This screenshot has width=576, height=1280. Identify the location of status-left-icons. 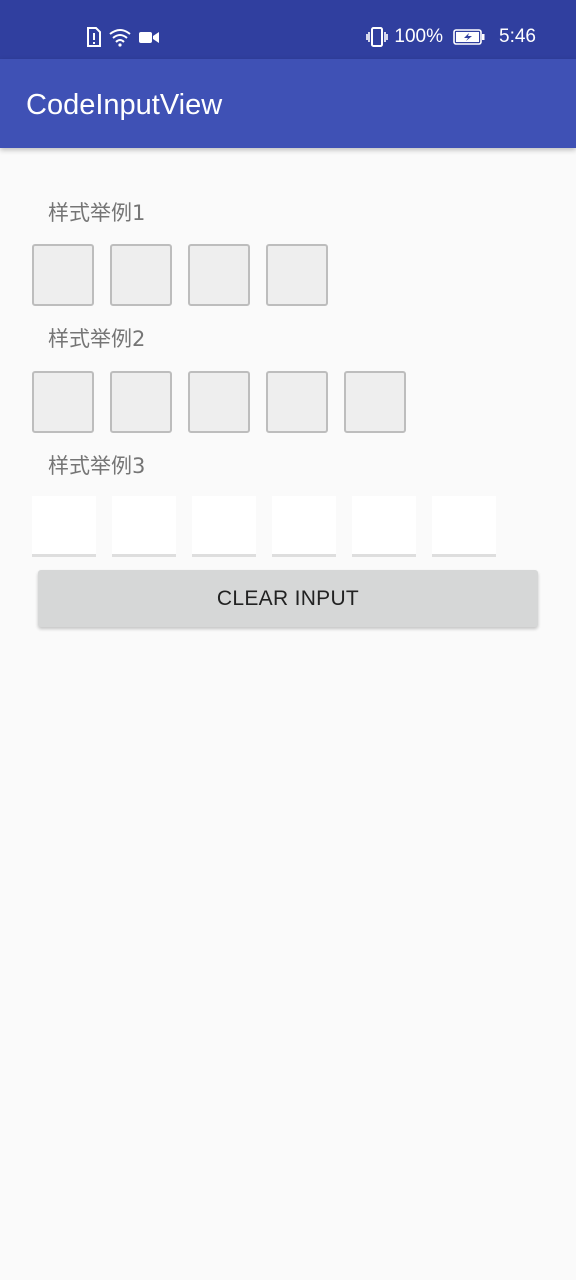
(123, 37).